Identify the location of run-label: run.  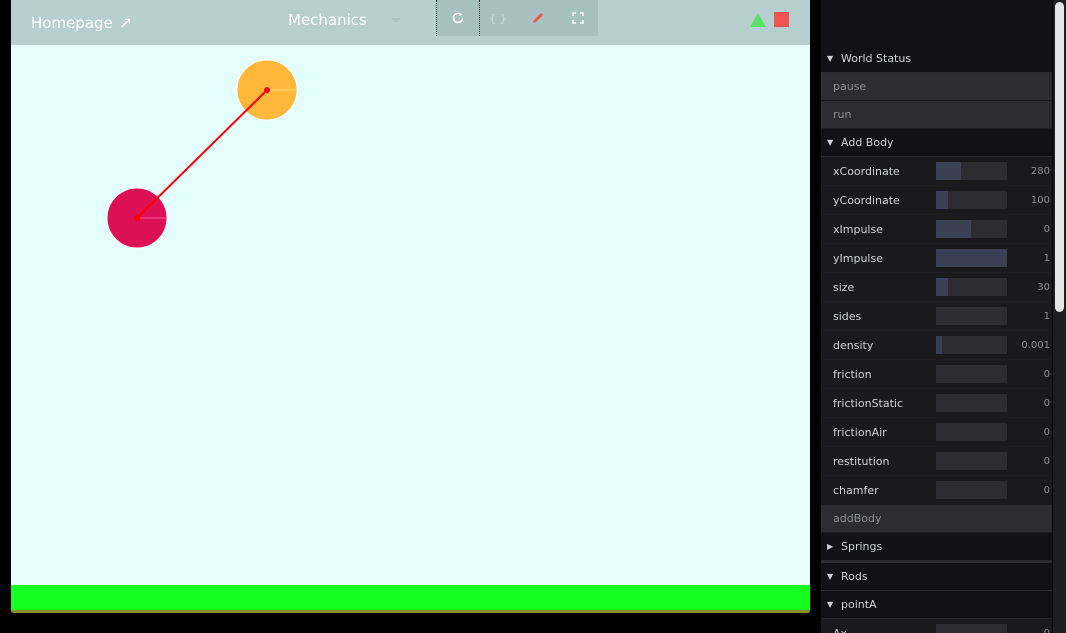
(842, 114).